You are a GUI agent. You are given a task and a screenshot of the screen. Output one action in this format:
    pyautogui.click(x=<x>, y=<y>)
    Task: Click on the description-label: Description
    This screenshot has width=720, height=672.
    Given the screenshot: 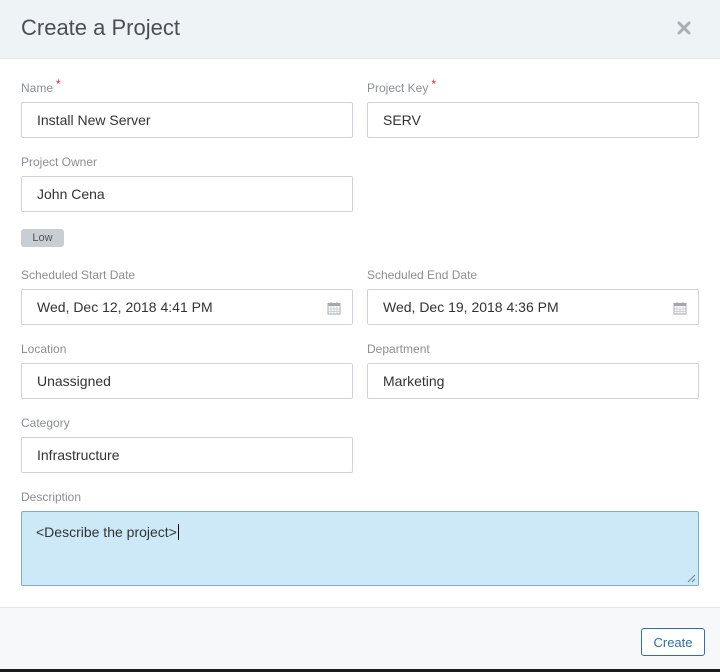 What is the action you would take?
    pyautogui.click(x=51, y=497)
    